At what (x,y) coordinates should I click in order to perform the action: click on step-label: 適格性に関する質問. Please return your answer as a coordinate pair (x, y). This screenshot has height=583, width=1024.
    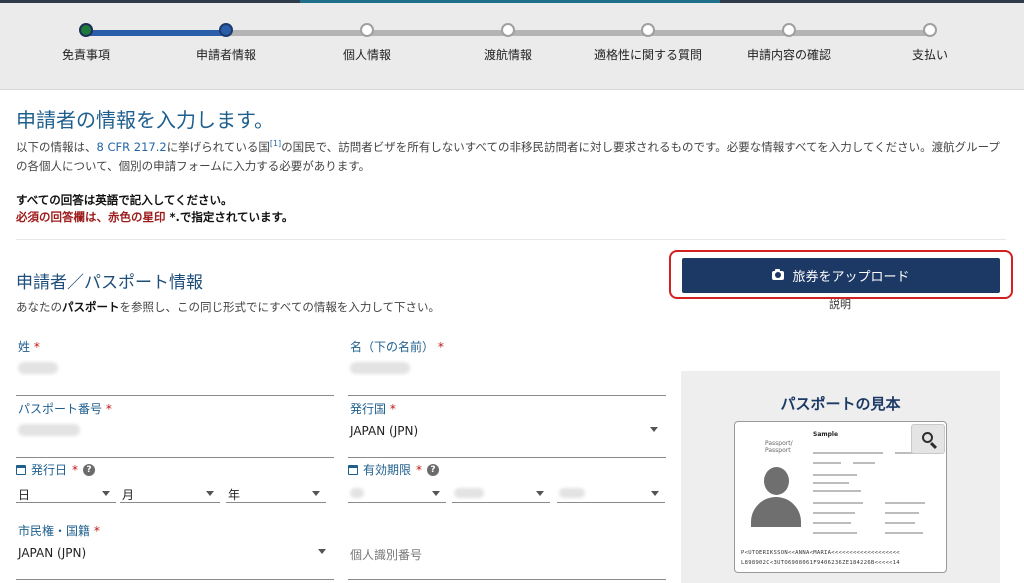
    Looking at the image, I should click on (647, 55).